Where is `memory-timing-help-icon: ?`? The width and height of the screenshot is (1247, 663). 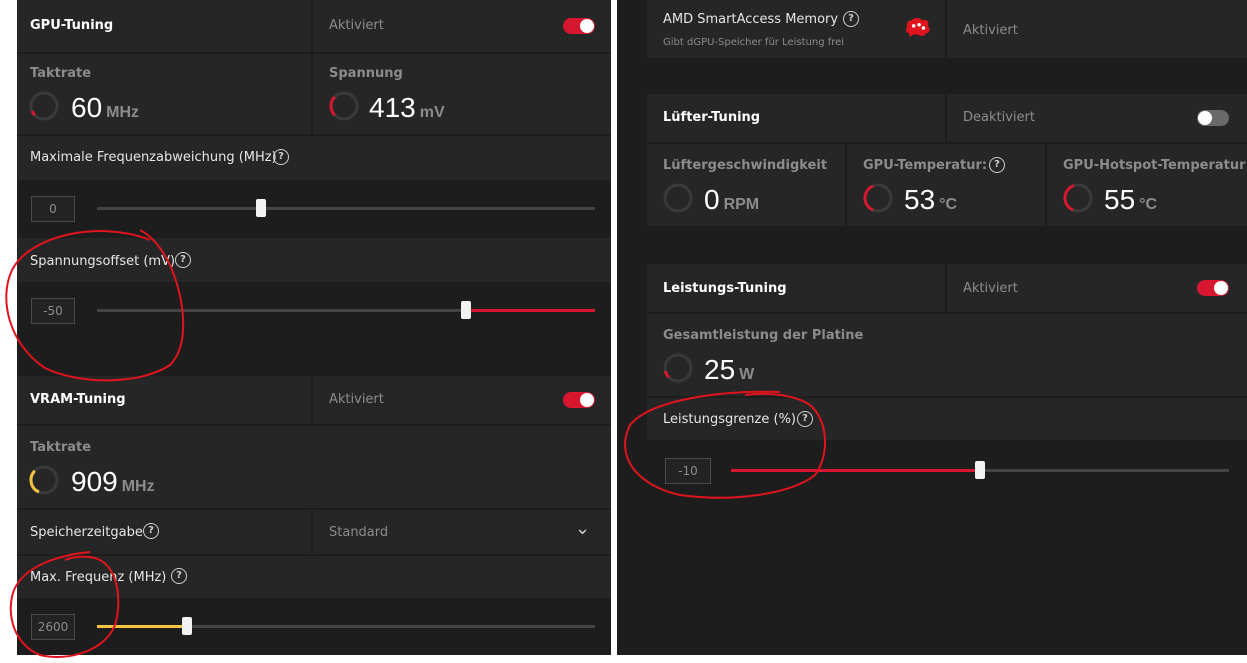 memory-timing-help-icon: ? is located at coordinates (151, 531).